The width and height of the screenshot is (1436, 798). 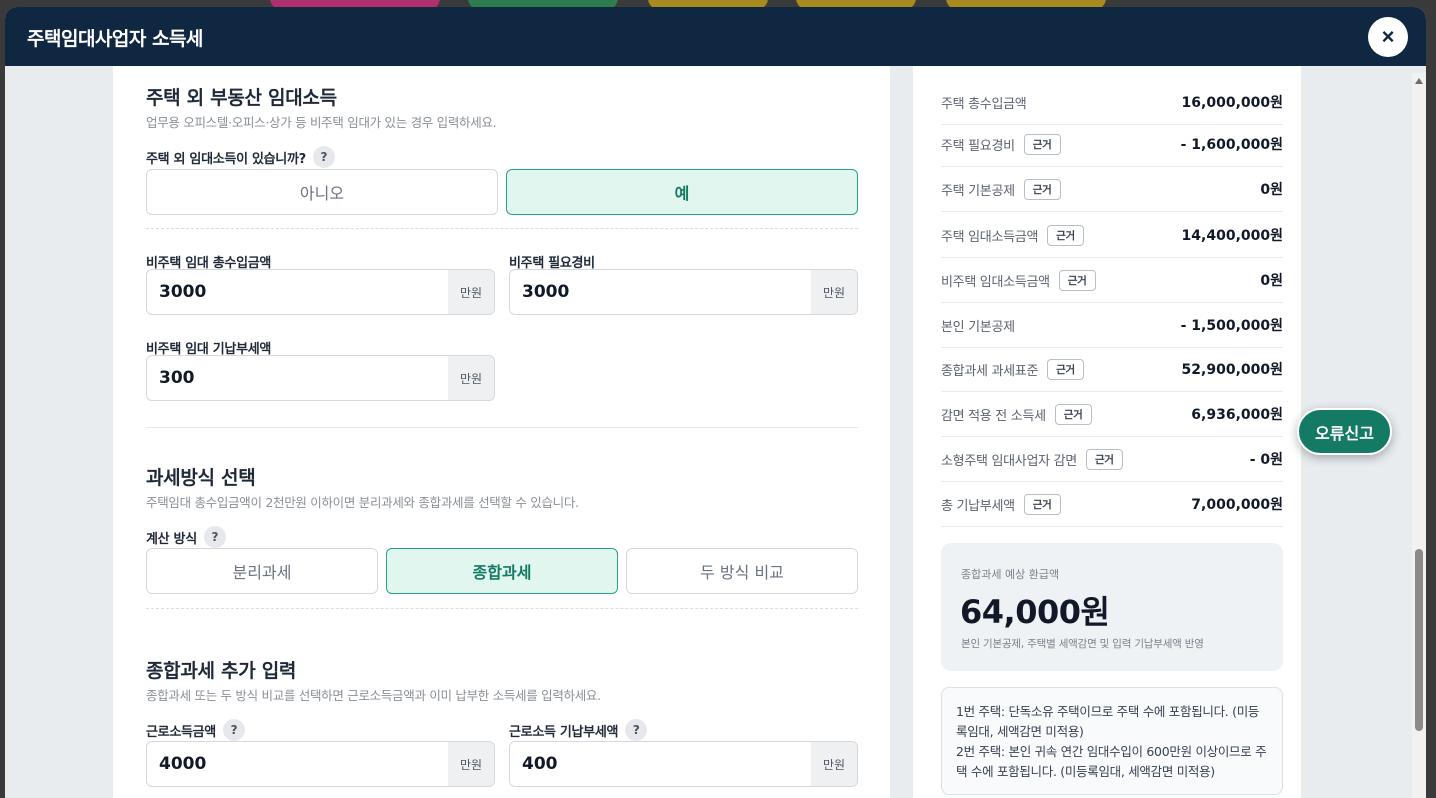 What do you see at coordinates (262, 571) in the screenshot?
I see `option-separate-tax-button: 분리과세` at bounding box center [262, 571].